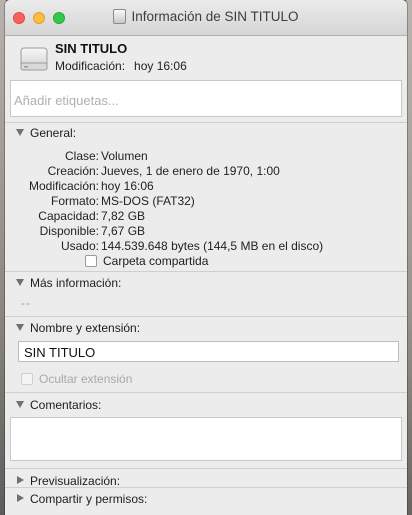 This screenshot has width=412, height=515. I want to click on tags-input, so click(206, 98).